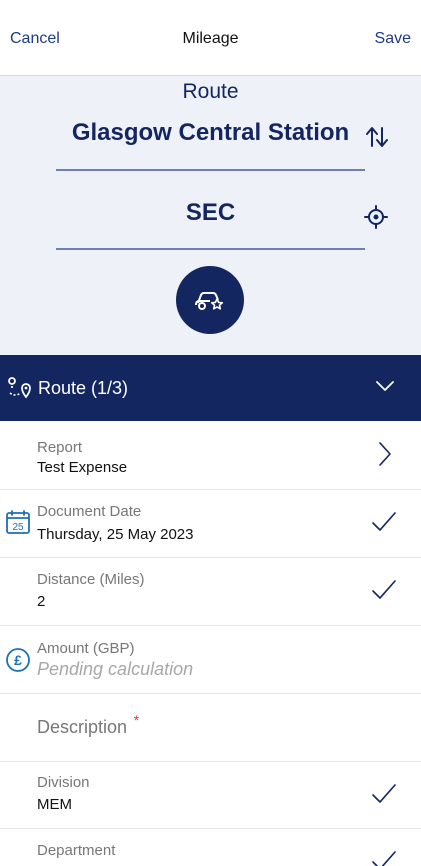 The image size is (421, 866). Describe the element at coordinates (86, 648) in the screenshot. I see `amount-label: Amount (GBP)` at that location.